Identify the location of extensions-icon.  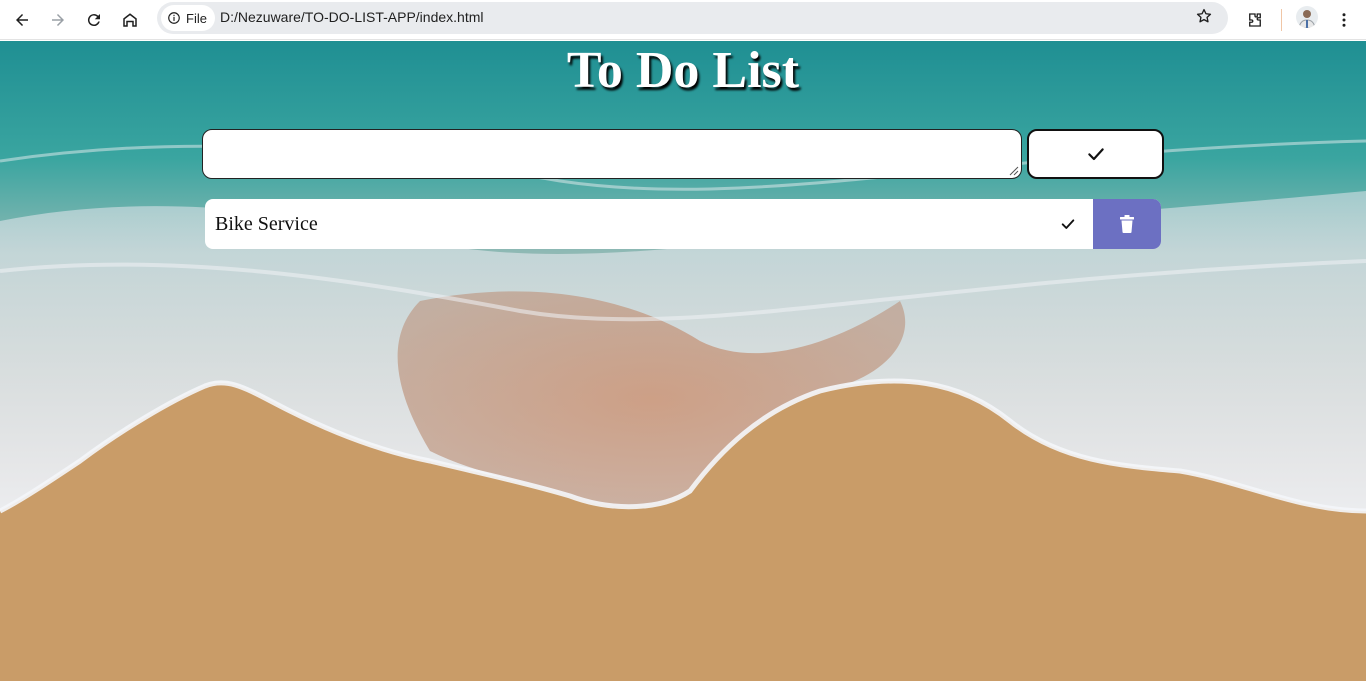
(1255, 20).